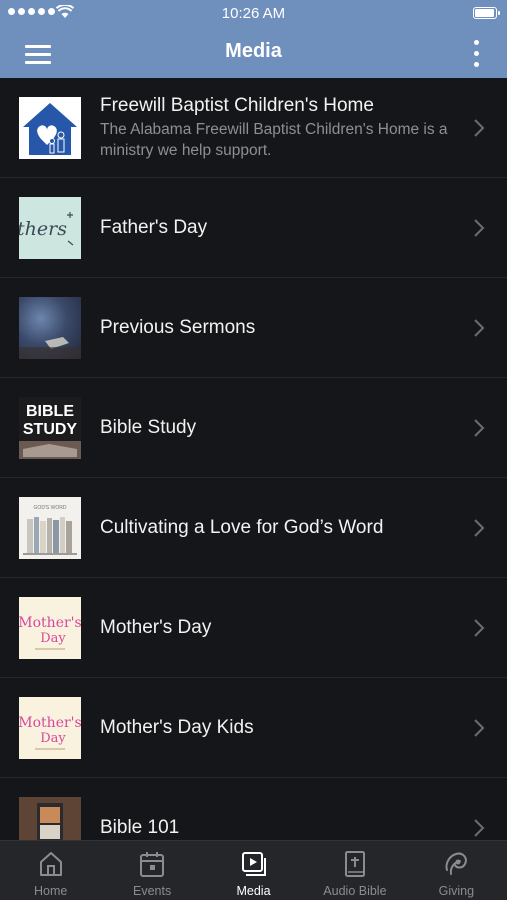  I want to click on status-time: 10:26 AM, so click(253, 13).